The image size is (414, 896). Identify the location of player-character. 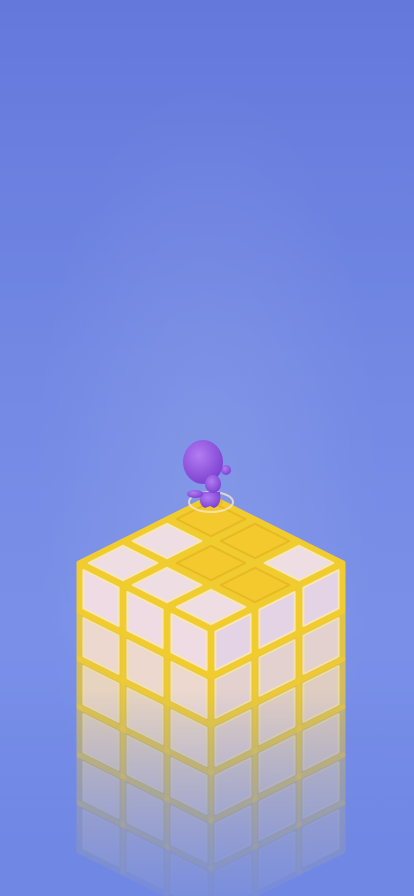
(208, 476).